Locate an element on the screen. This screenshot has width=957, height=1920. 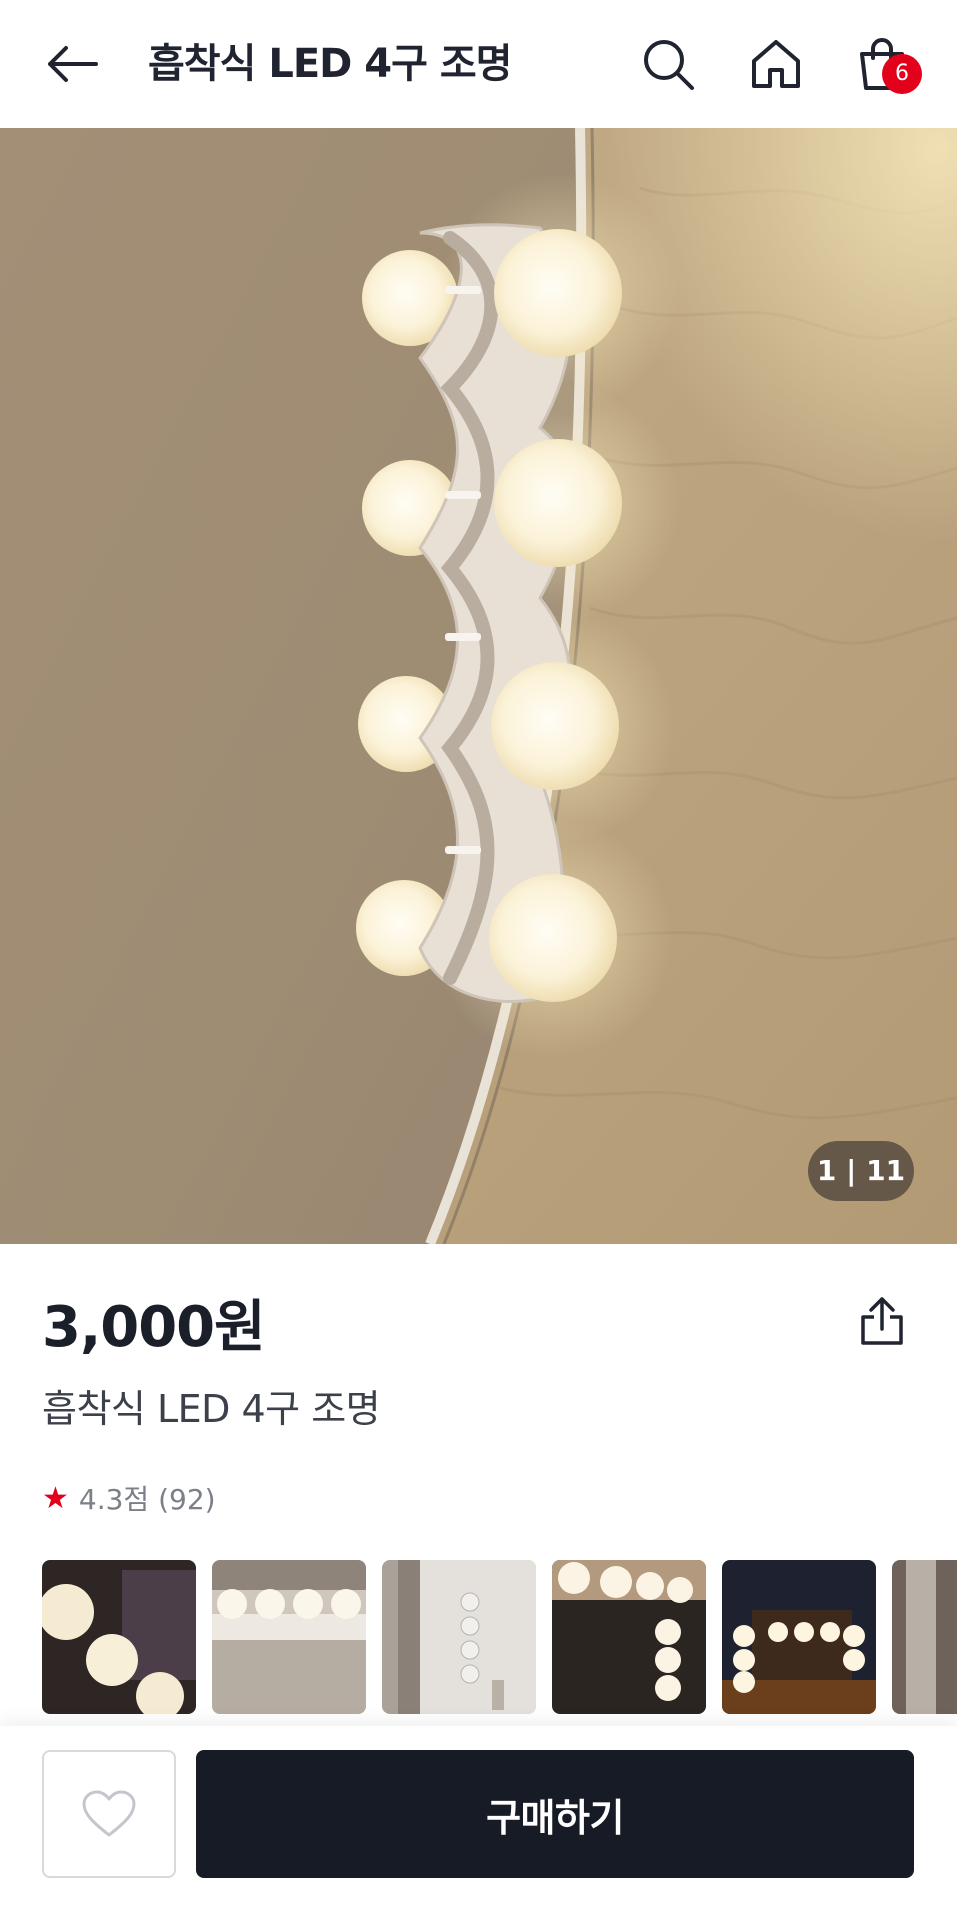
product-rating: ★ 4.3점 (92) is located at coordinates (129, 1498).